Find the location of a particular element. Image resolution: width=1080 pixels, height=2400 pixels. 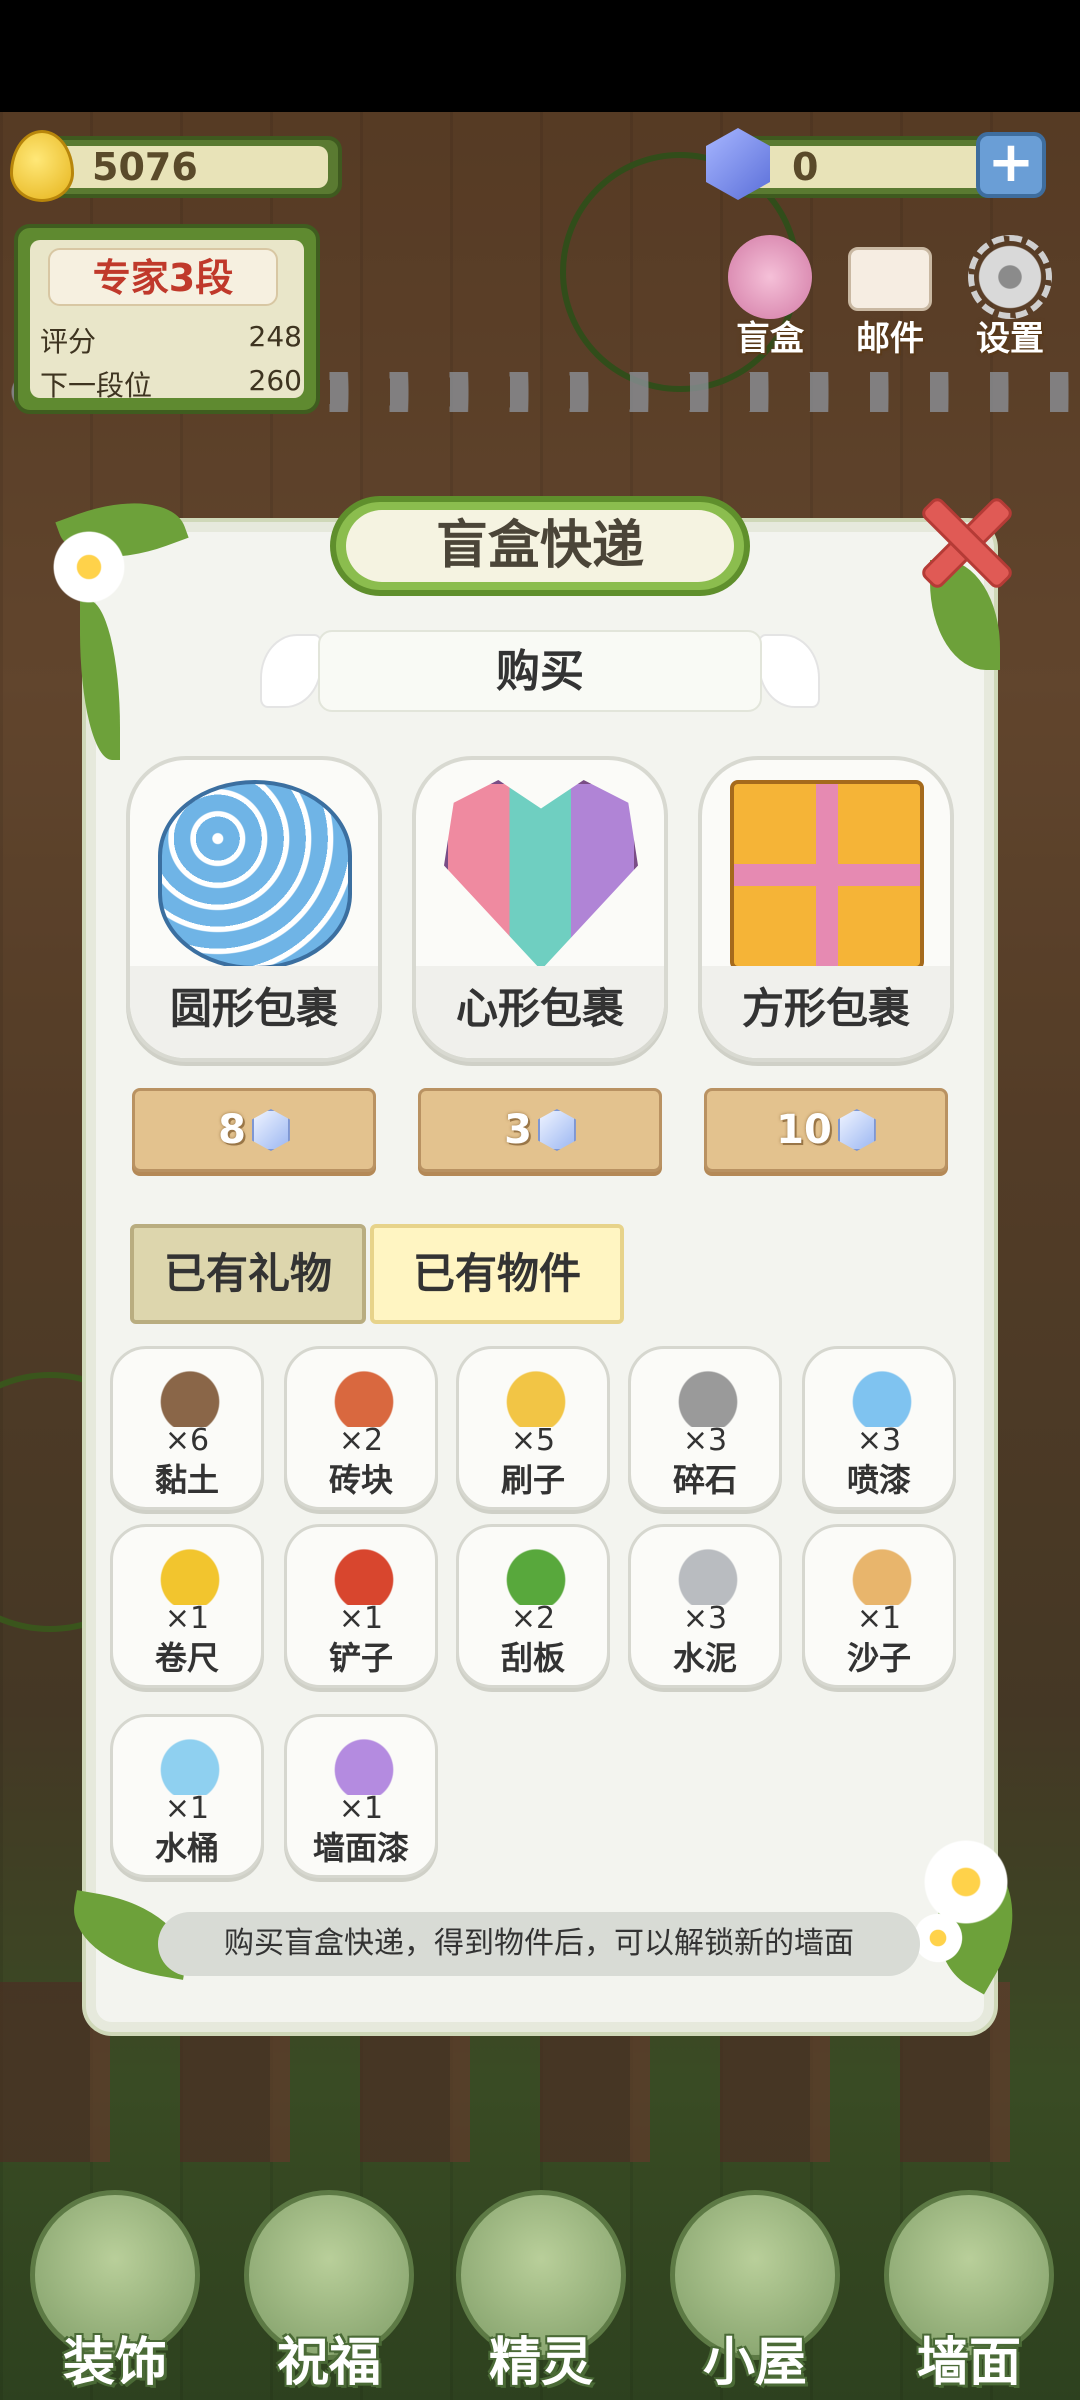

mail-button: 邮件 is located at coordinates (890, 297).